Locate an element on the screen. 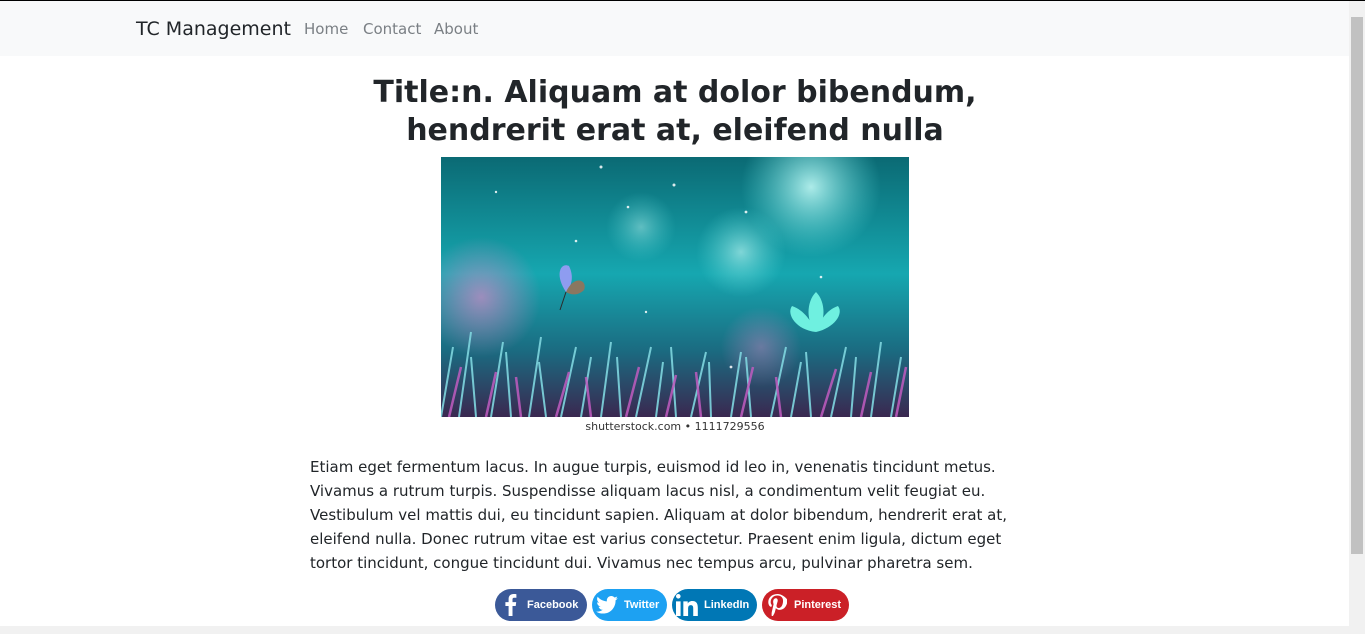 This screenshot has width=1365, height=634. image-credit: shutterstock.com • 1111729556 is located at coordinates (675, 426).